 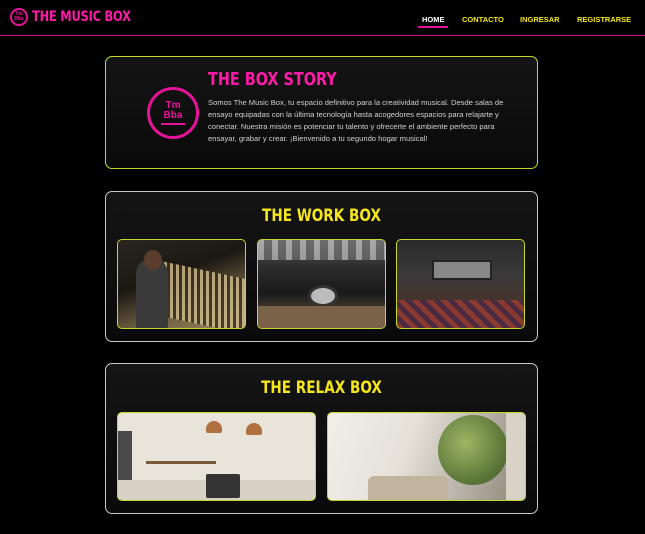 I want to click on nav-link-registrarse: REGISTRARSE, so click(x=604, y=19).